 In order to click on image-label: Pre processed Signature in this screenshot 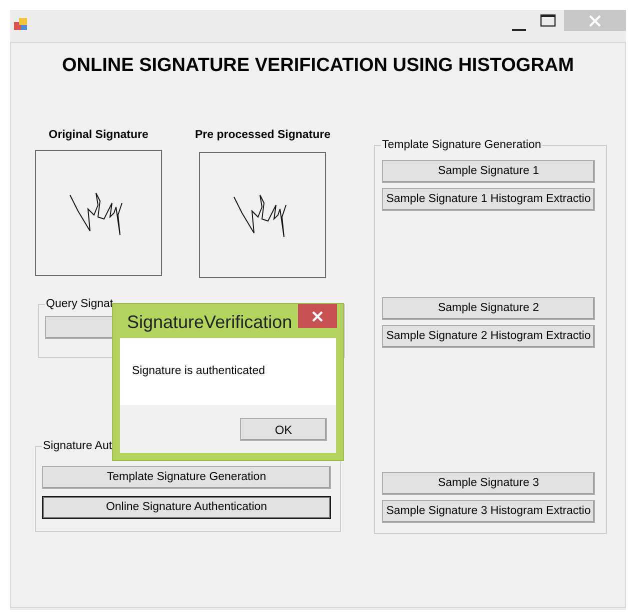, I will do `click(262, 135)`.